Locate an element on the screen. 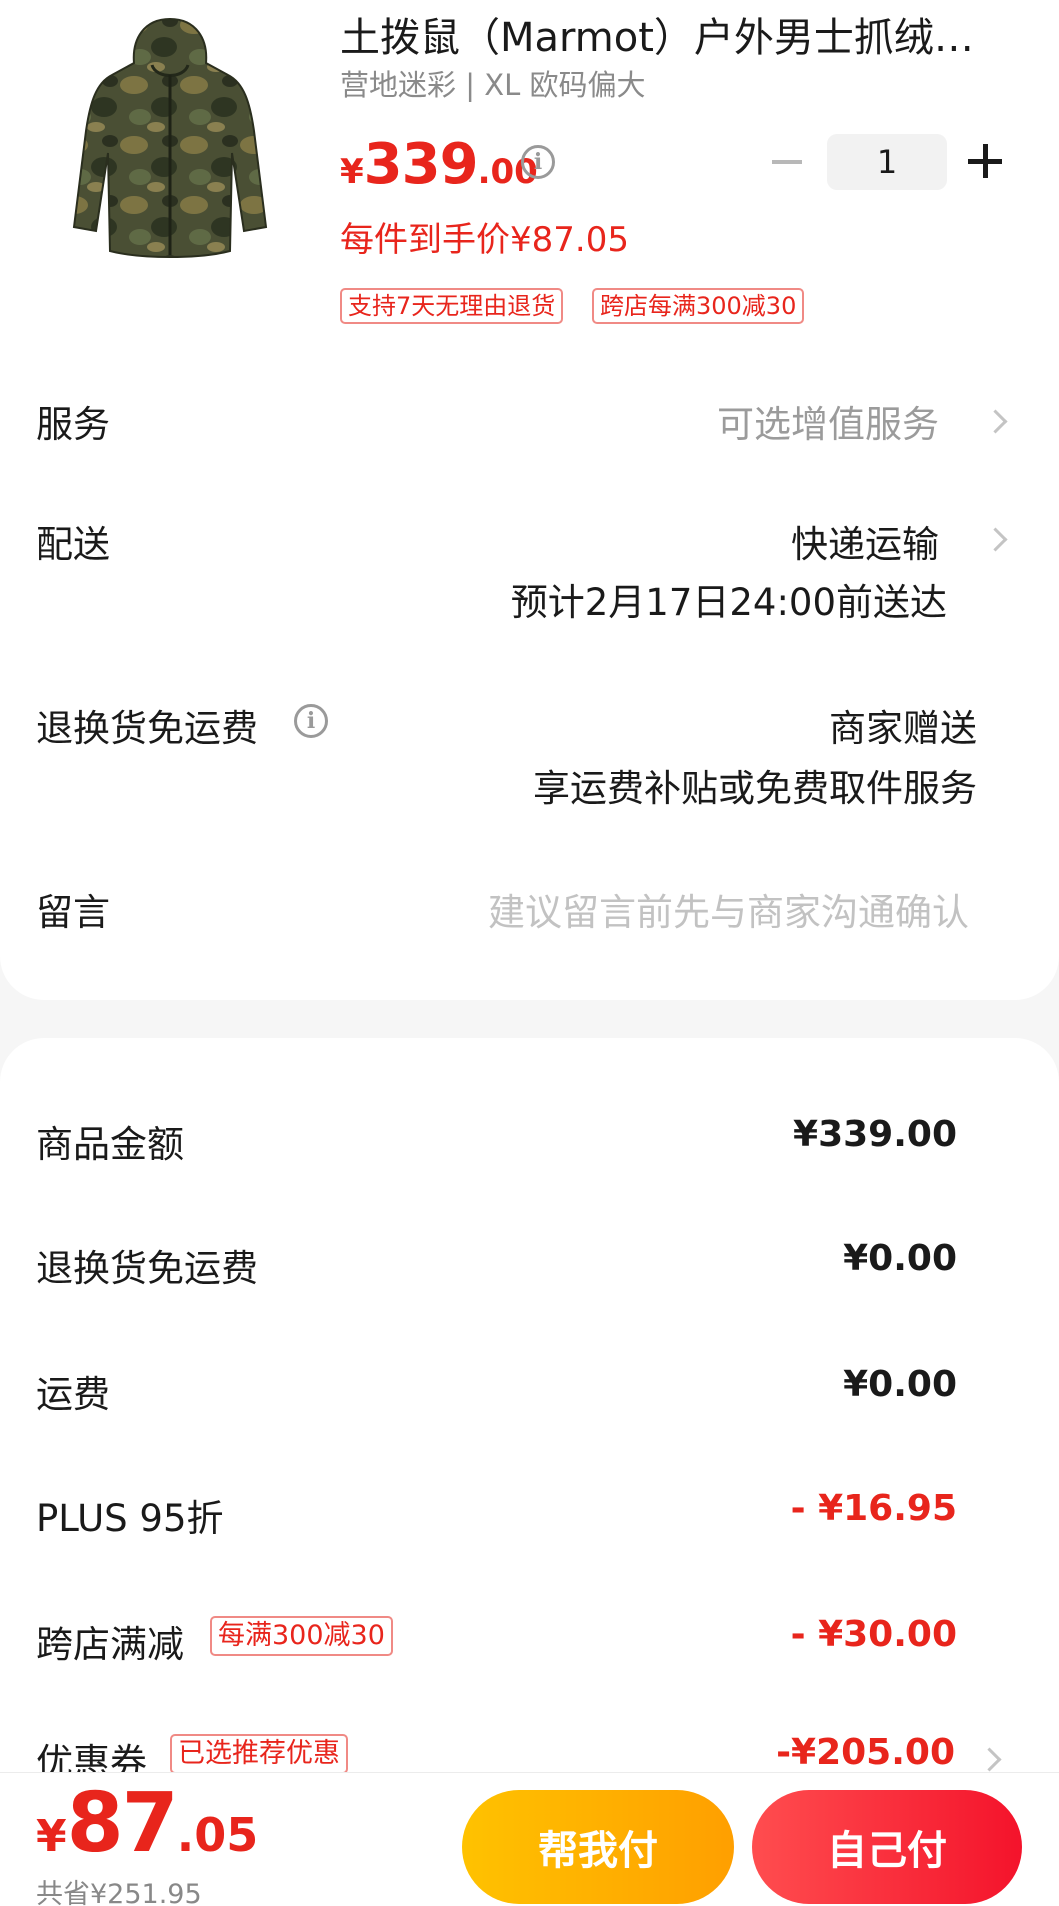 The width and height of the screenshot is (1059, 1906). quantity-increase-button is located at coordinates (985, 161).